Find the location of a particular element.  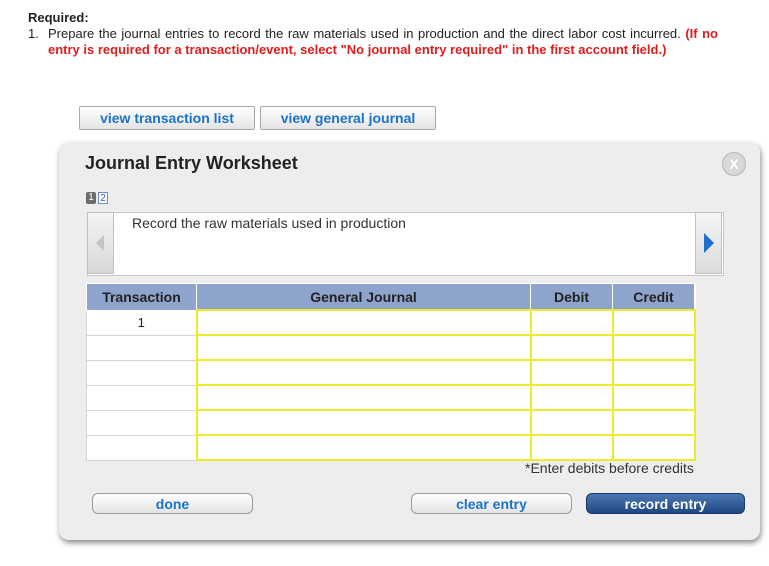

clear-entry-button: clear entry is located at coordinates (491, 503).